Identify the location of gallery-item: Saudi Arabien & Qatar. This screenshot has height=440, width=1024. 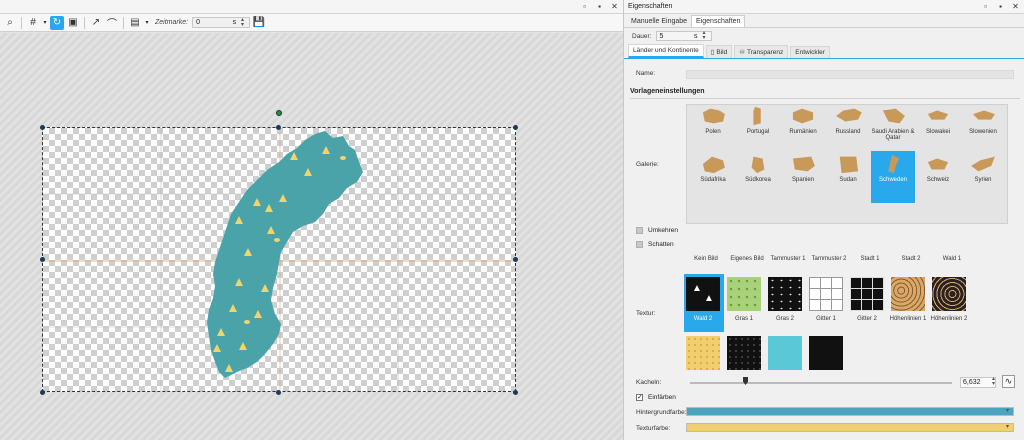
(893, 130).